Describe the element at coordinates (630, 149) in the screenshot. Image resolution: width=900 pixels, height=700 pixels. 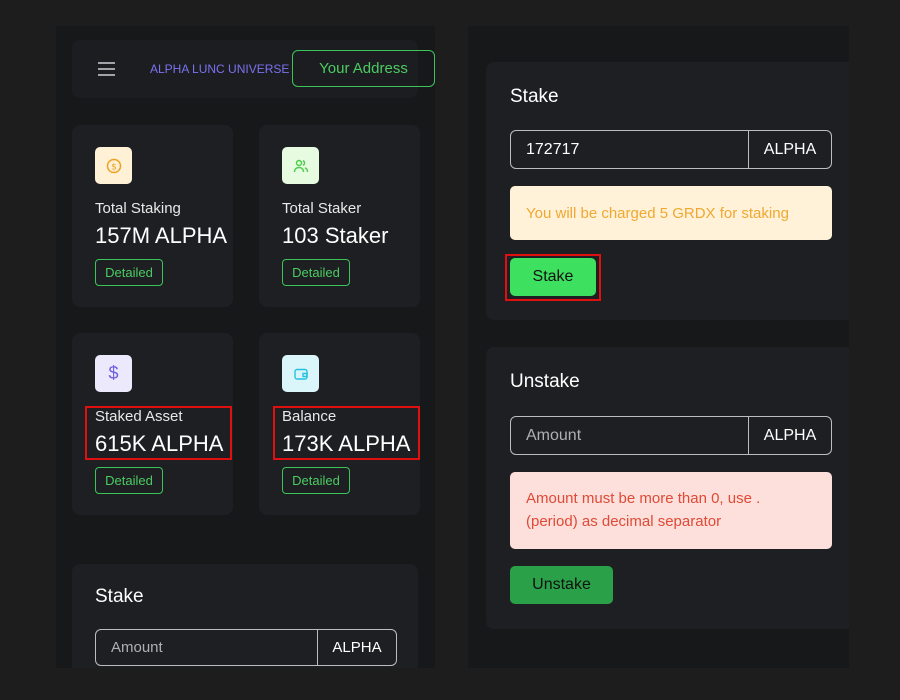
I see `stake-amount-value: 172717` at that location.